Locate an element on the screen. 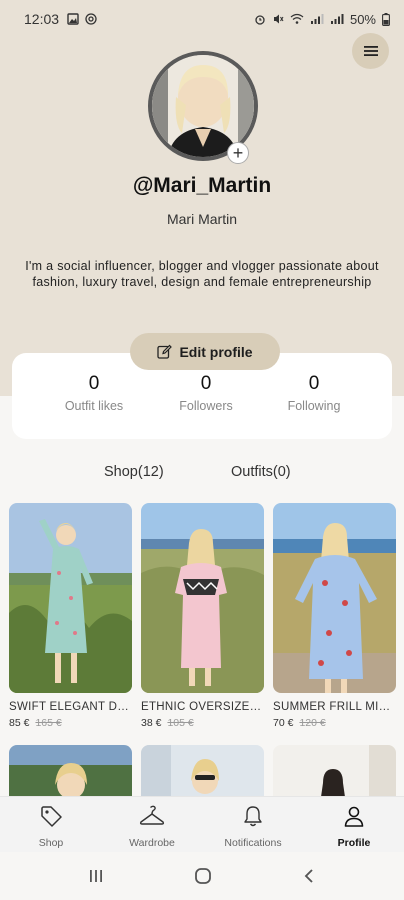 Image resolution: width=404 pixels, height=900 pixels. nav-label: Profile is located at coordinates (354, 843).